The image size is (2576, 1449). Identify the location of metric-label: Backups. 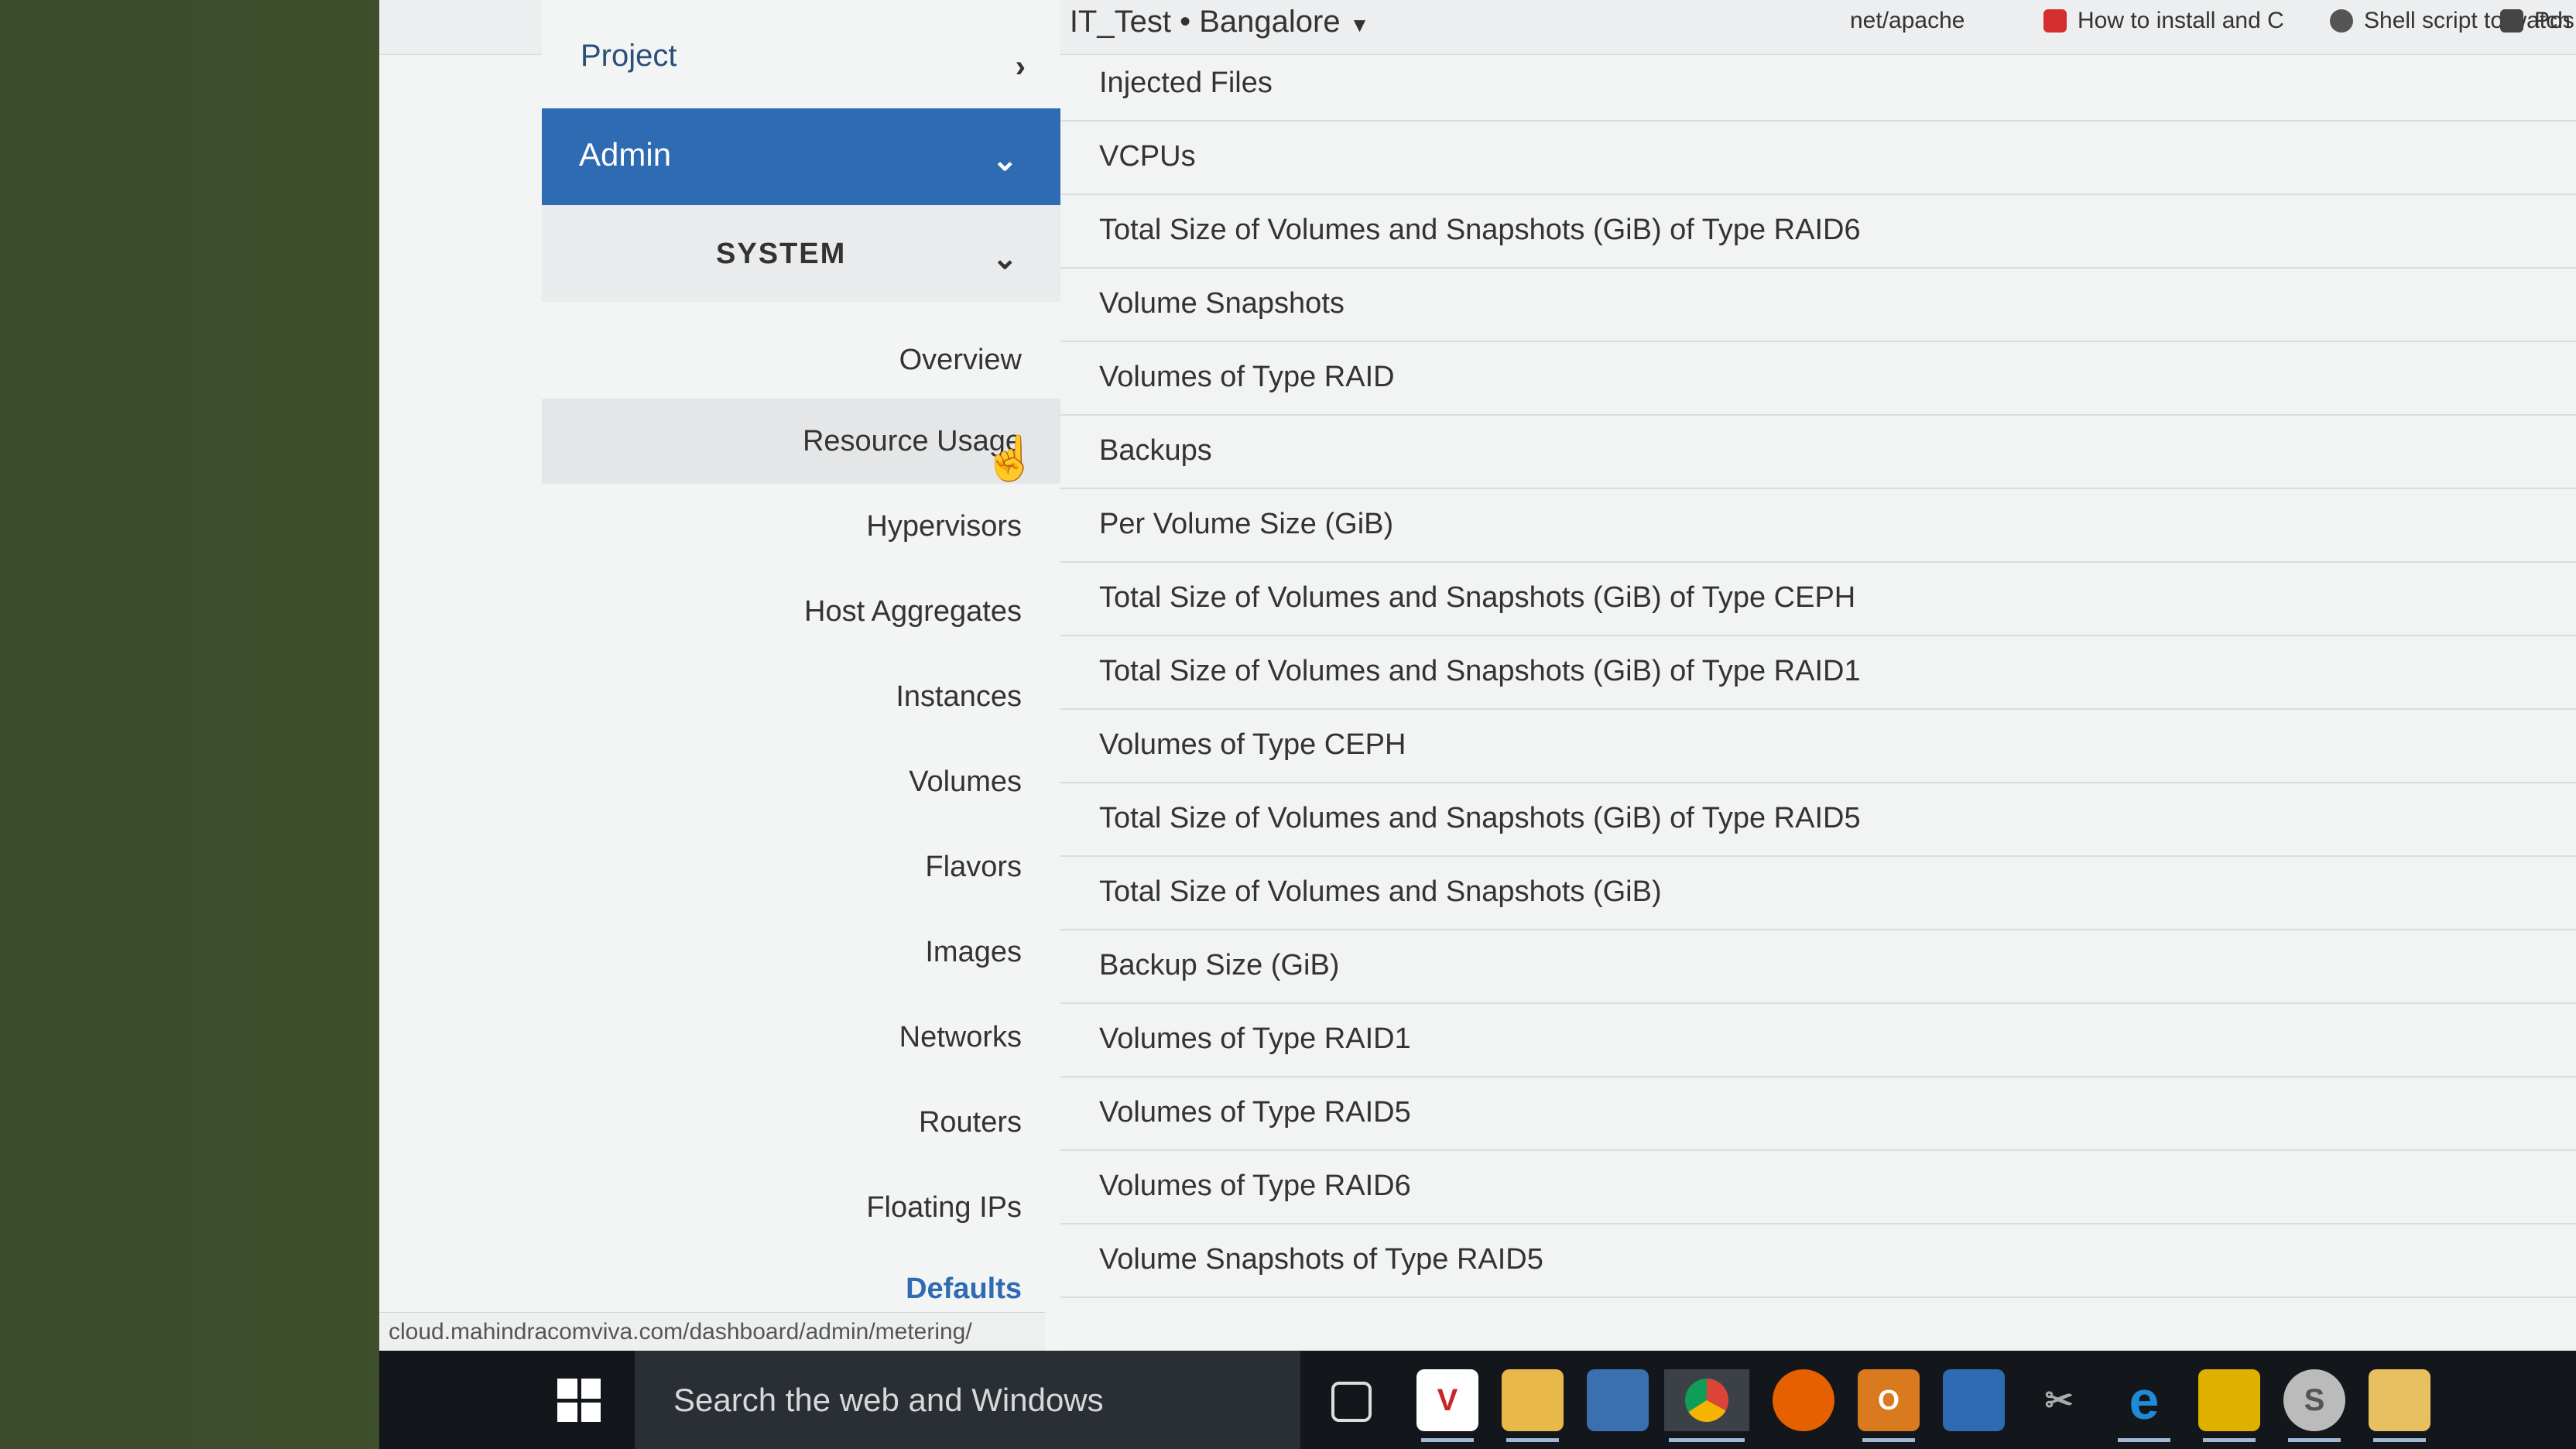
(1155, 451).